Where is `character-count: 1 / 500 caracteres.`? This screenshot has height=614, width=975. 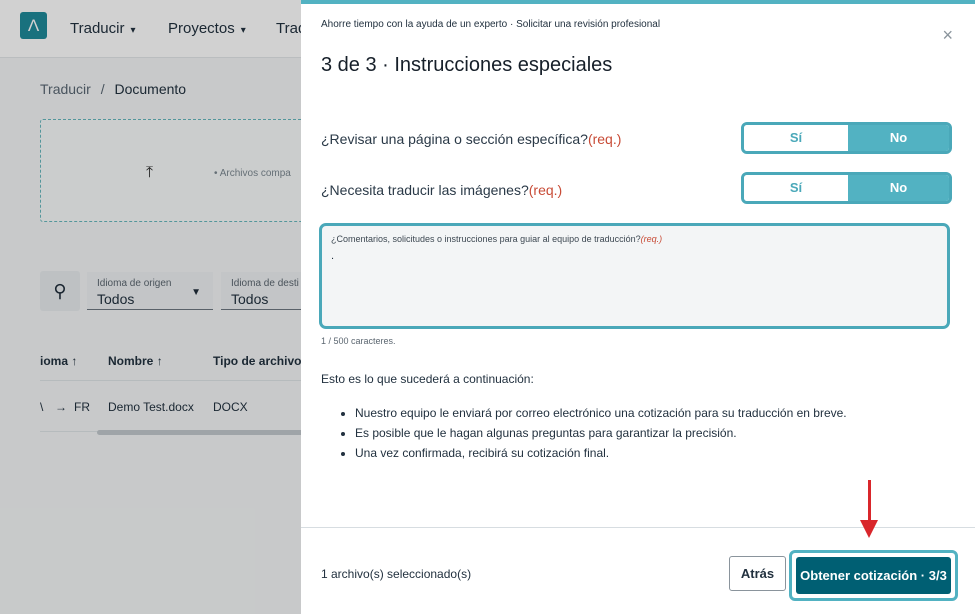
character-count: 1 / 500 caracteres. is located at coordinates (358, 341).